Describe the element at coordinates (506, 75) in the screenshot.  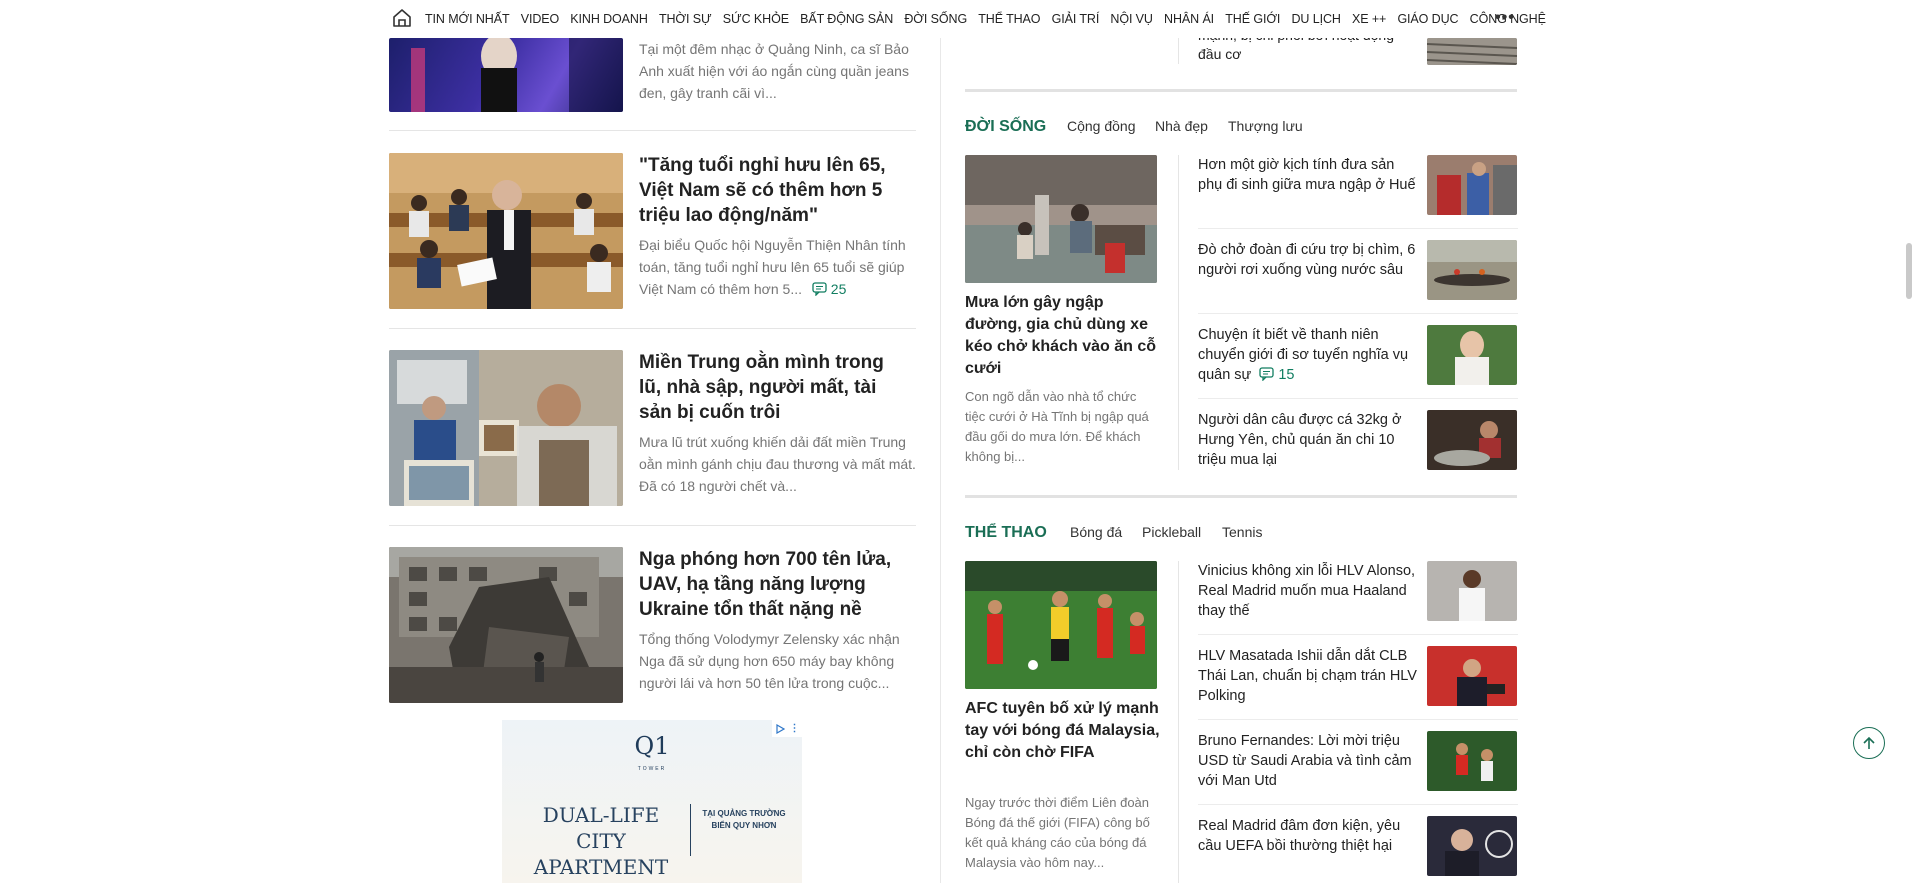
I see `article-thumbnail-partial` at that location.